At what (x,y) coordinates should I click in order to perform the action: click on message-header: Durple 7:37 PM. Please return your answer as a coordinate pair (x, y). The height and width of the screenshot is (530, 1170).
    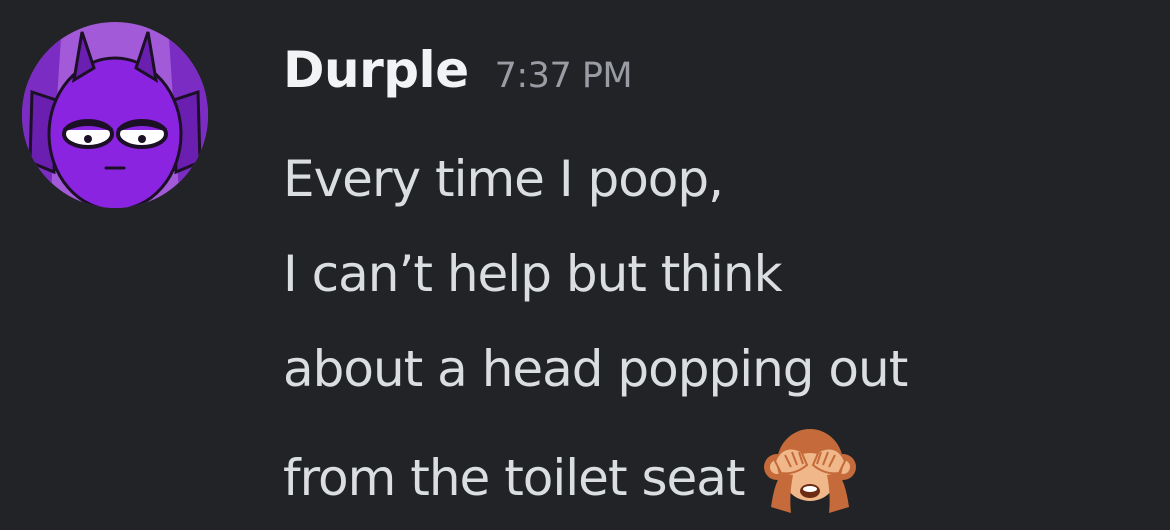
    Looking at the image, I should click on (458, 70).